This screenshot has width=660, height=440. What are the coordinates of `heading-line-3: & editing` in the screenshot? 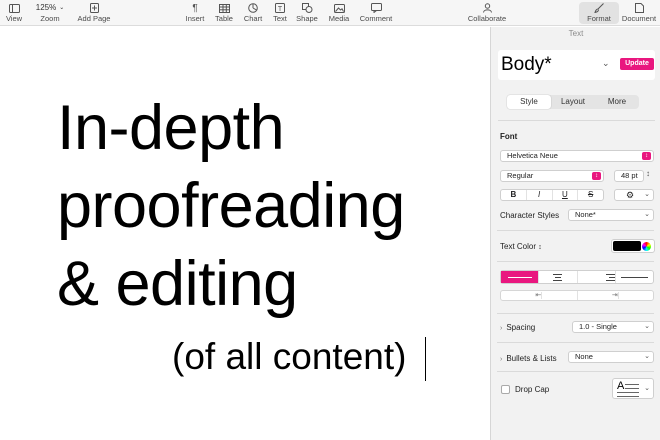 It's located at (177, 284).